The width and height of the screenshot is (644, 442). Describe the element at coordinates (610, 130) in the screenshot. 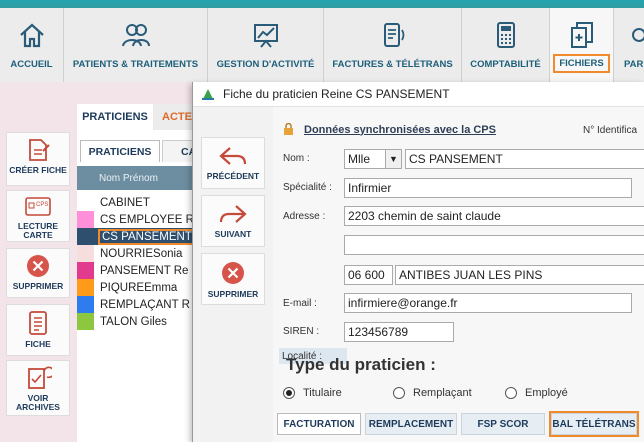

I see `identification-label: N° Identifica` at that location.